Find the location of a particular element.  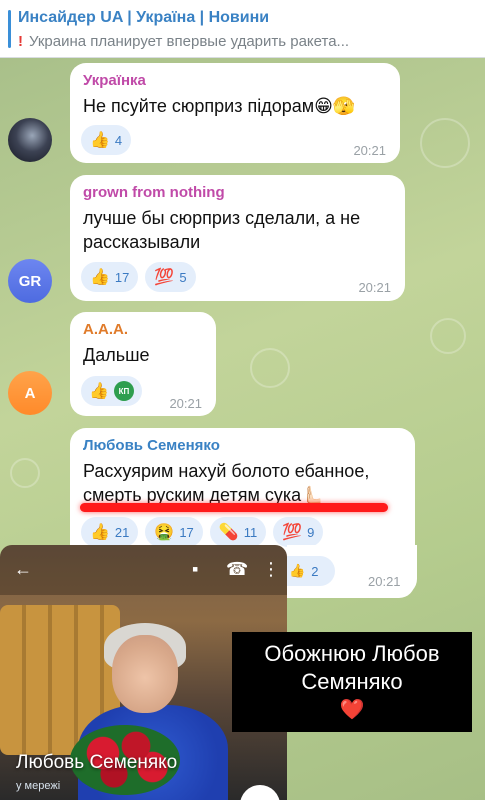

vomiting-face-icon: 🤮 is located at coordinates (164, 532).